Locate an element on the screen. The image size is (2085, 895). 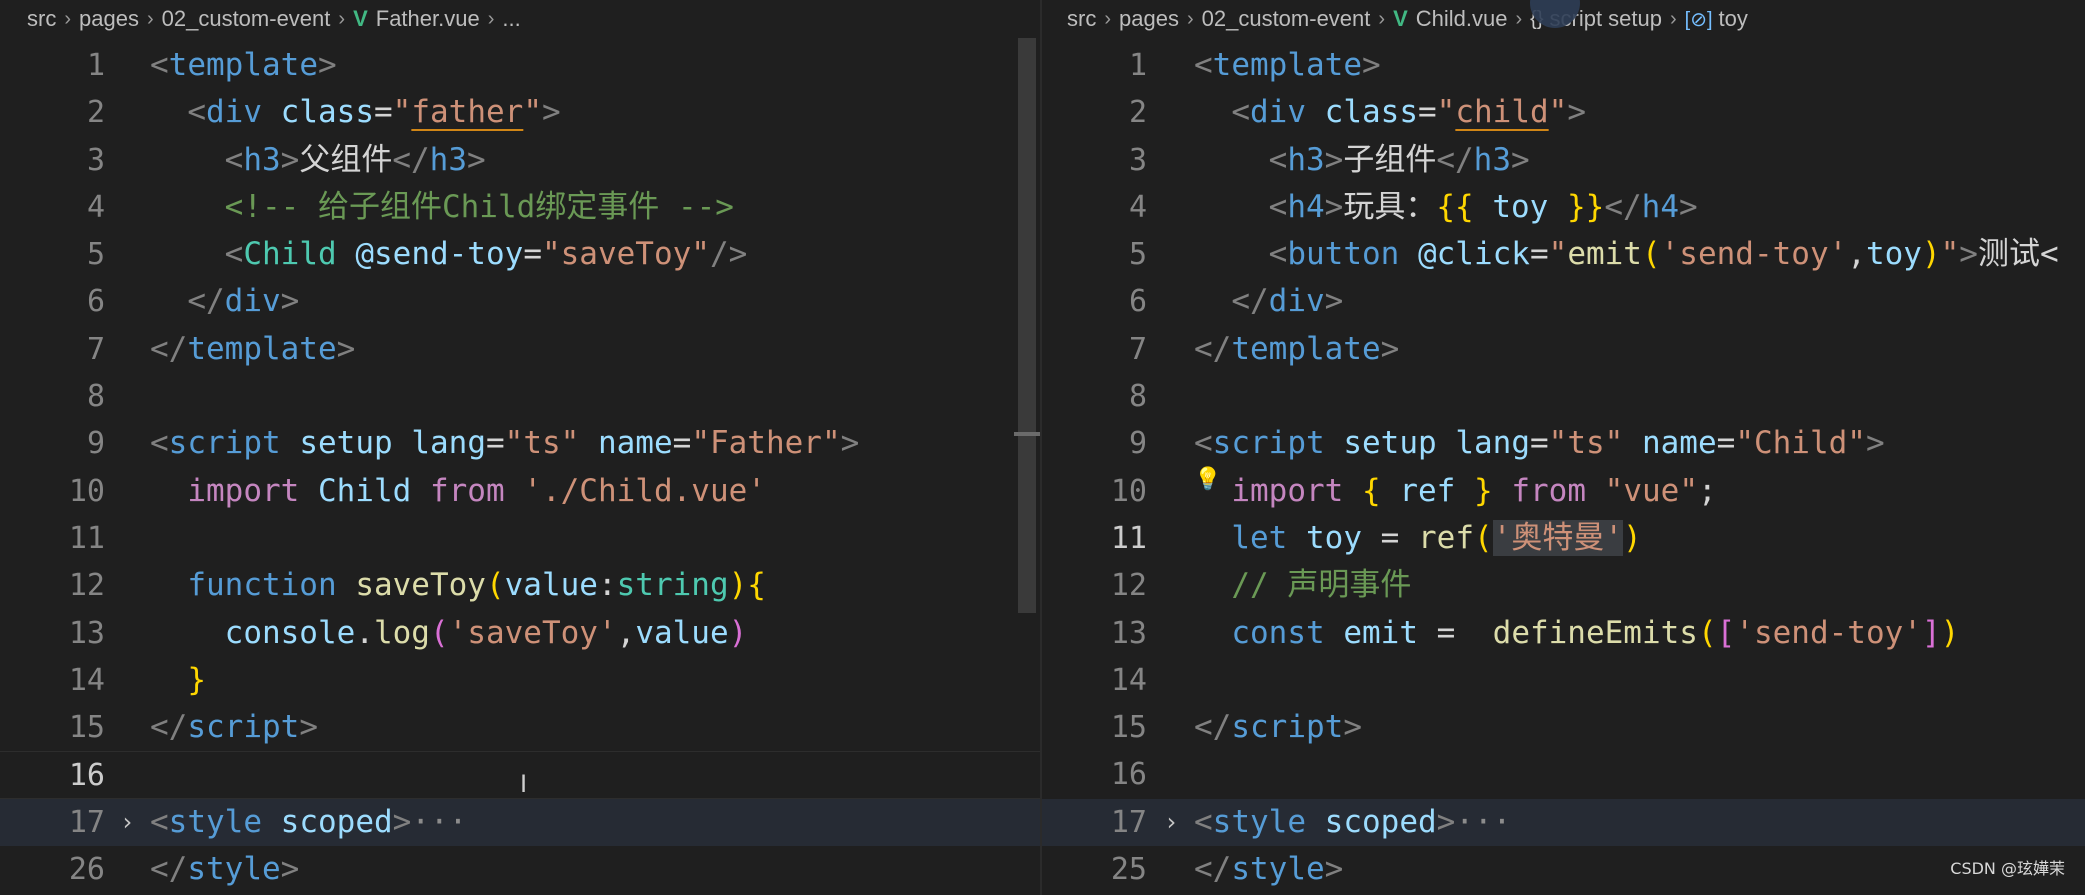
code-line: 26 </style> is located at coordinates (520, 869).